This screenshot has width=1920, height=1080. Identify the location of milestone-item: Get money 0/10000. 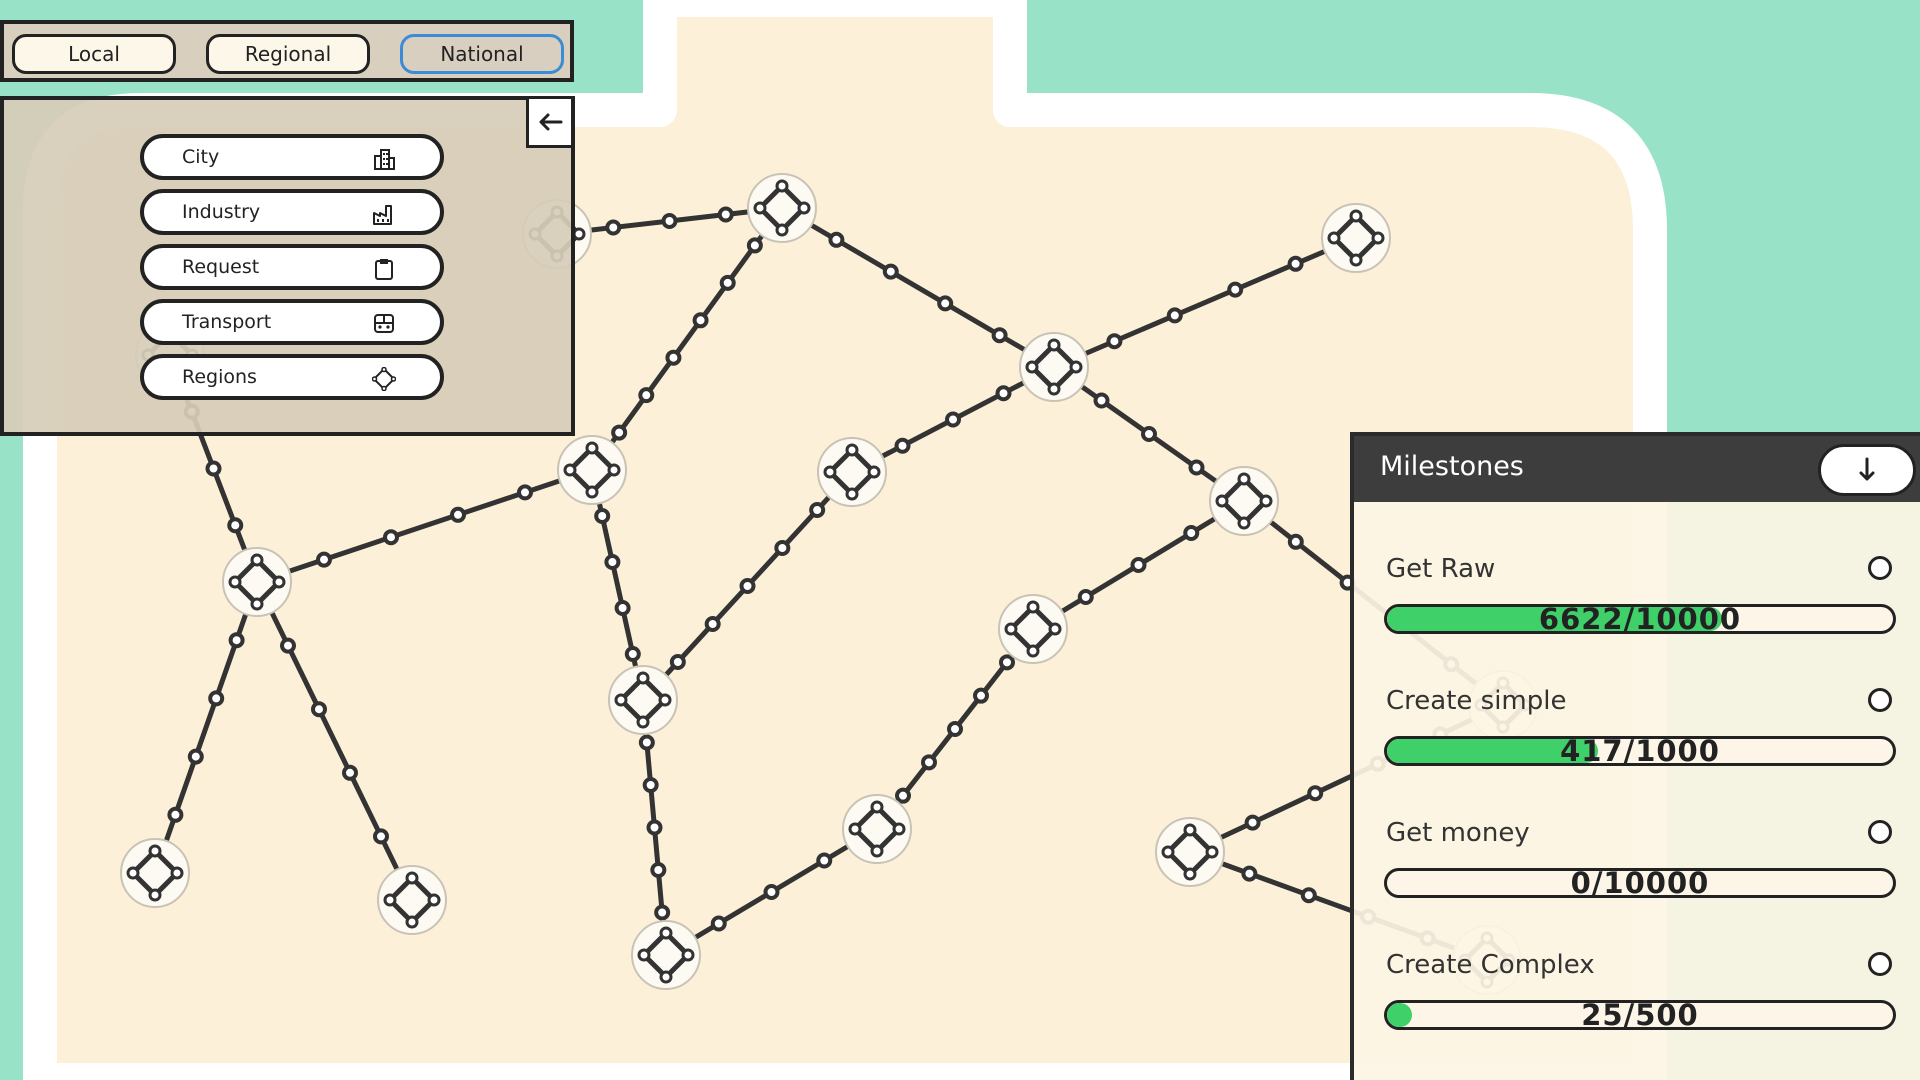
(1637, 883).